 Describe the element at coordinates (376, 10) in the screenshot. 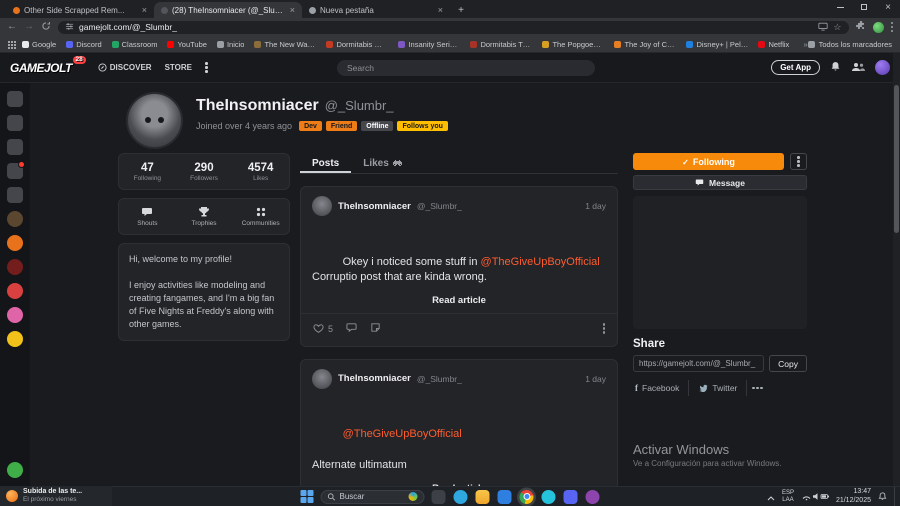

I see `browser-tab: Nueva pestaña` at that location.